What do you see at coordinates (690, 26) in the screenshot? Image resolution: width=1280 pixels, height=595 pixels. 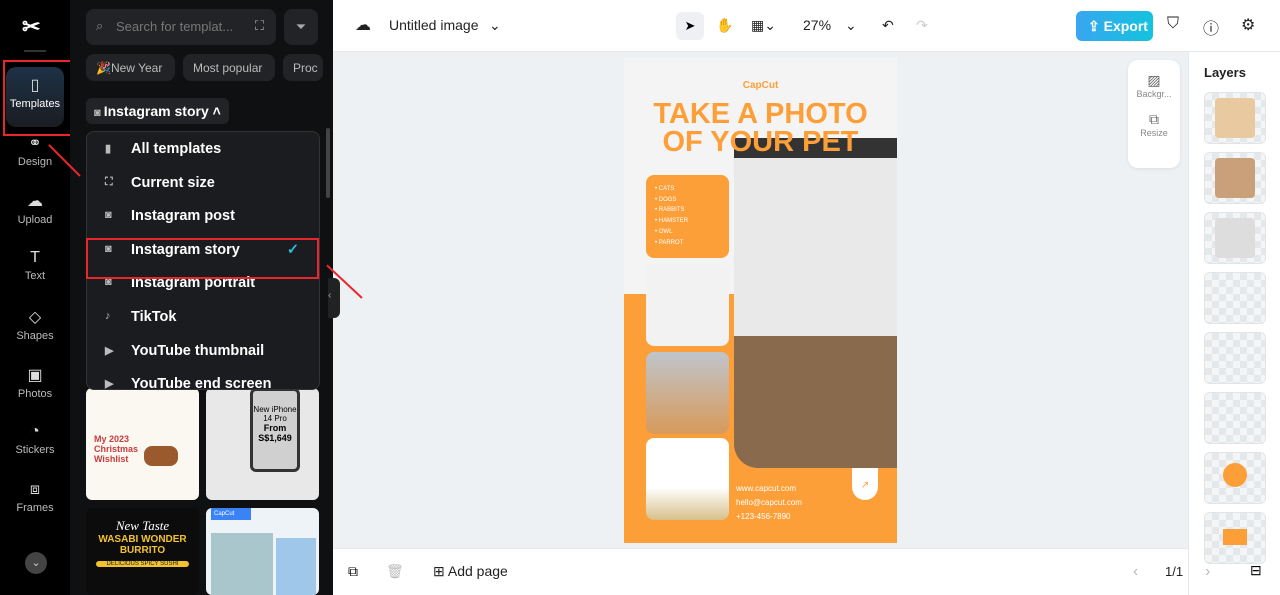 I see `select-tool-icon: ➤` at bounding box center [690, 26].